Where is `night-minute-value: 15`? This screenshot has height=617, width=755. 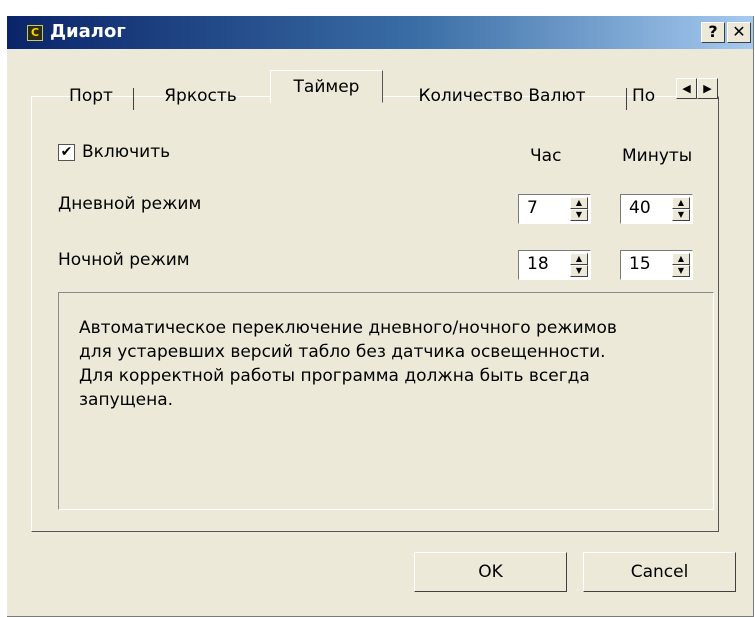
night-minute-value: 15 is located at coordinates (640, 264).